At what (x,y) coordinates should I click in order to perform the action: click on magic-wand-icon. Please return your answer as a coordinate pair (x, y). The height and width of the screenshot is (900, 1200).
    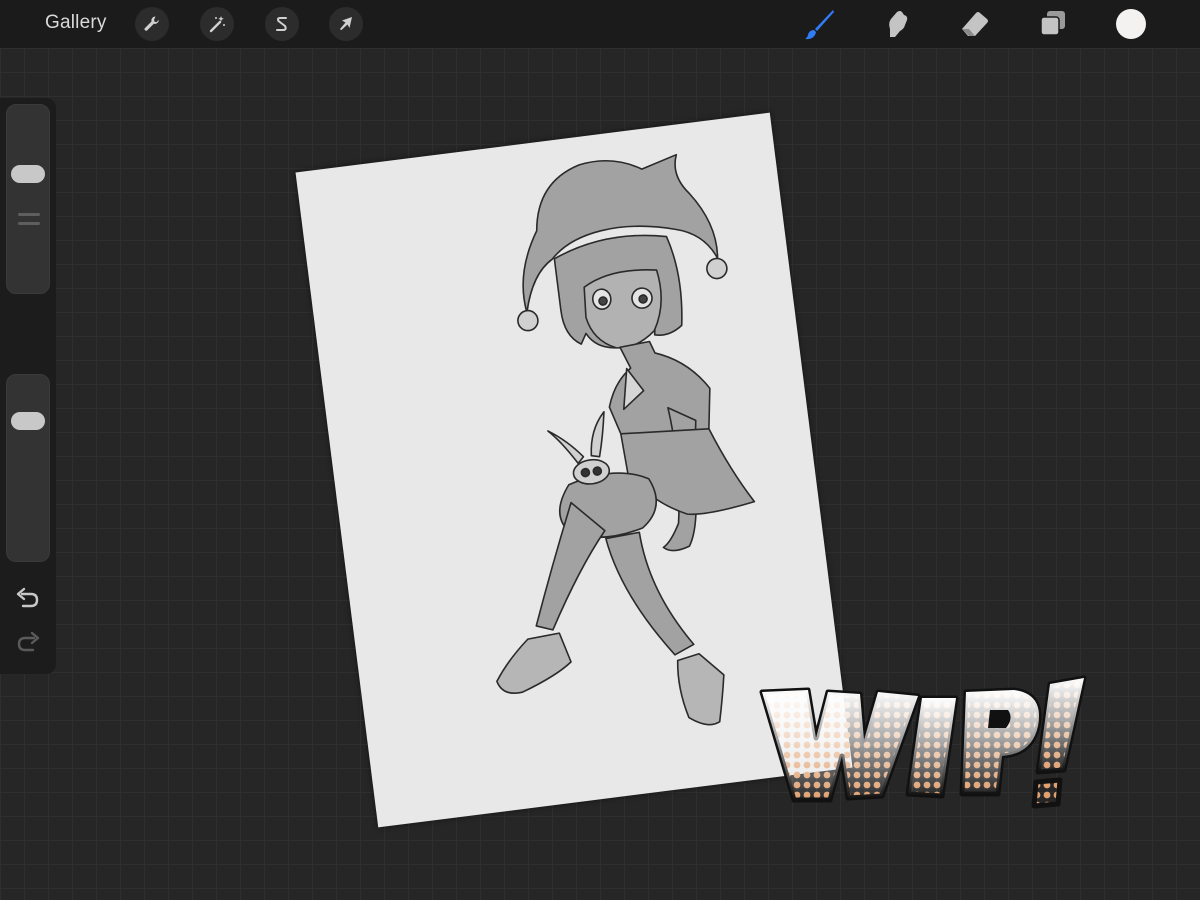
    Looking at the image, I should click on (217, 24).